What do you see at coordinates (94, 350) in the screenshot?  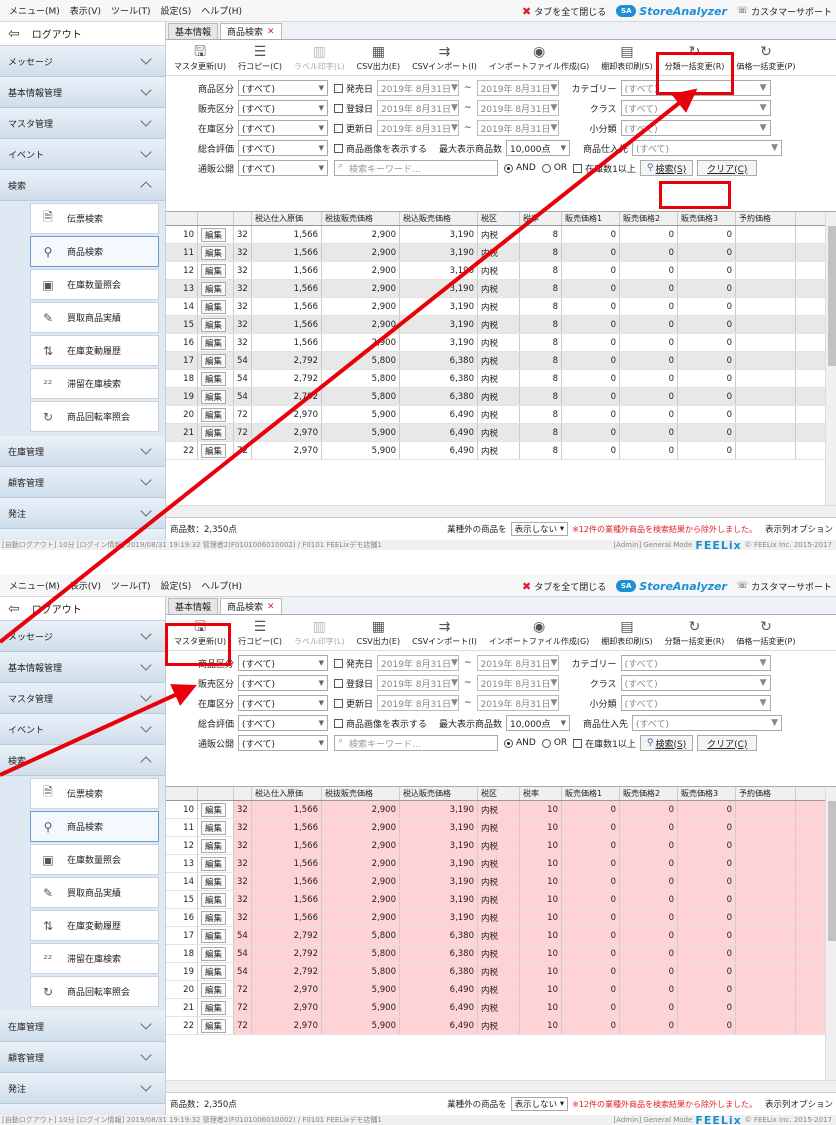 I see `sidebar-item-stock-history: ⇅ 在庫変動履歴` at bounding box center [94, 350].